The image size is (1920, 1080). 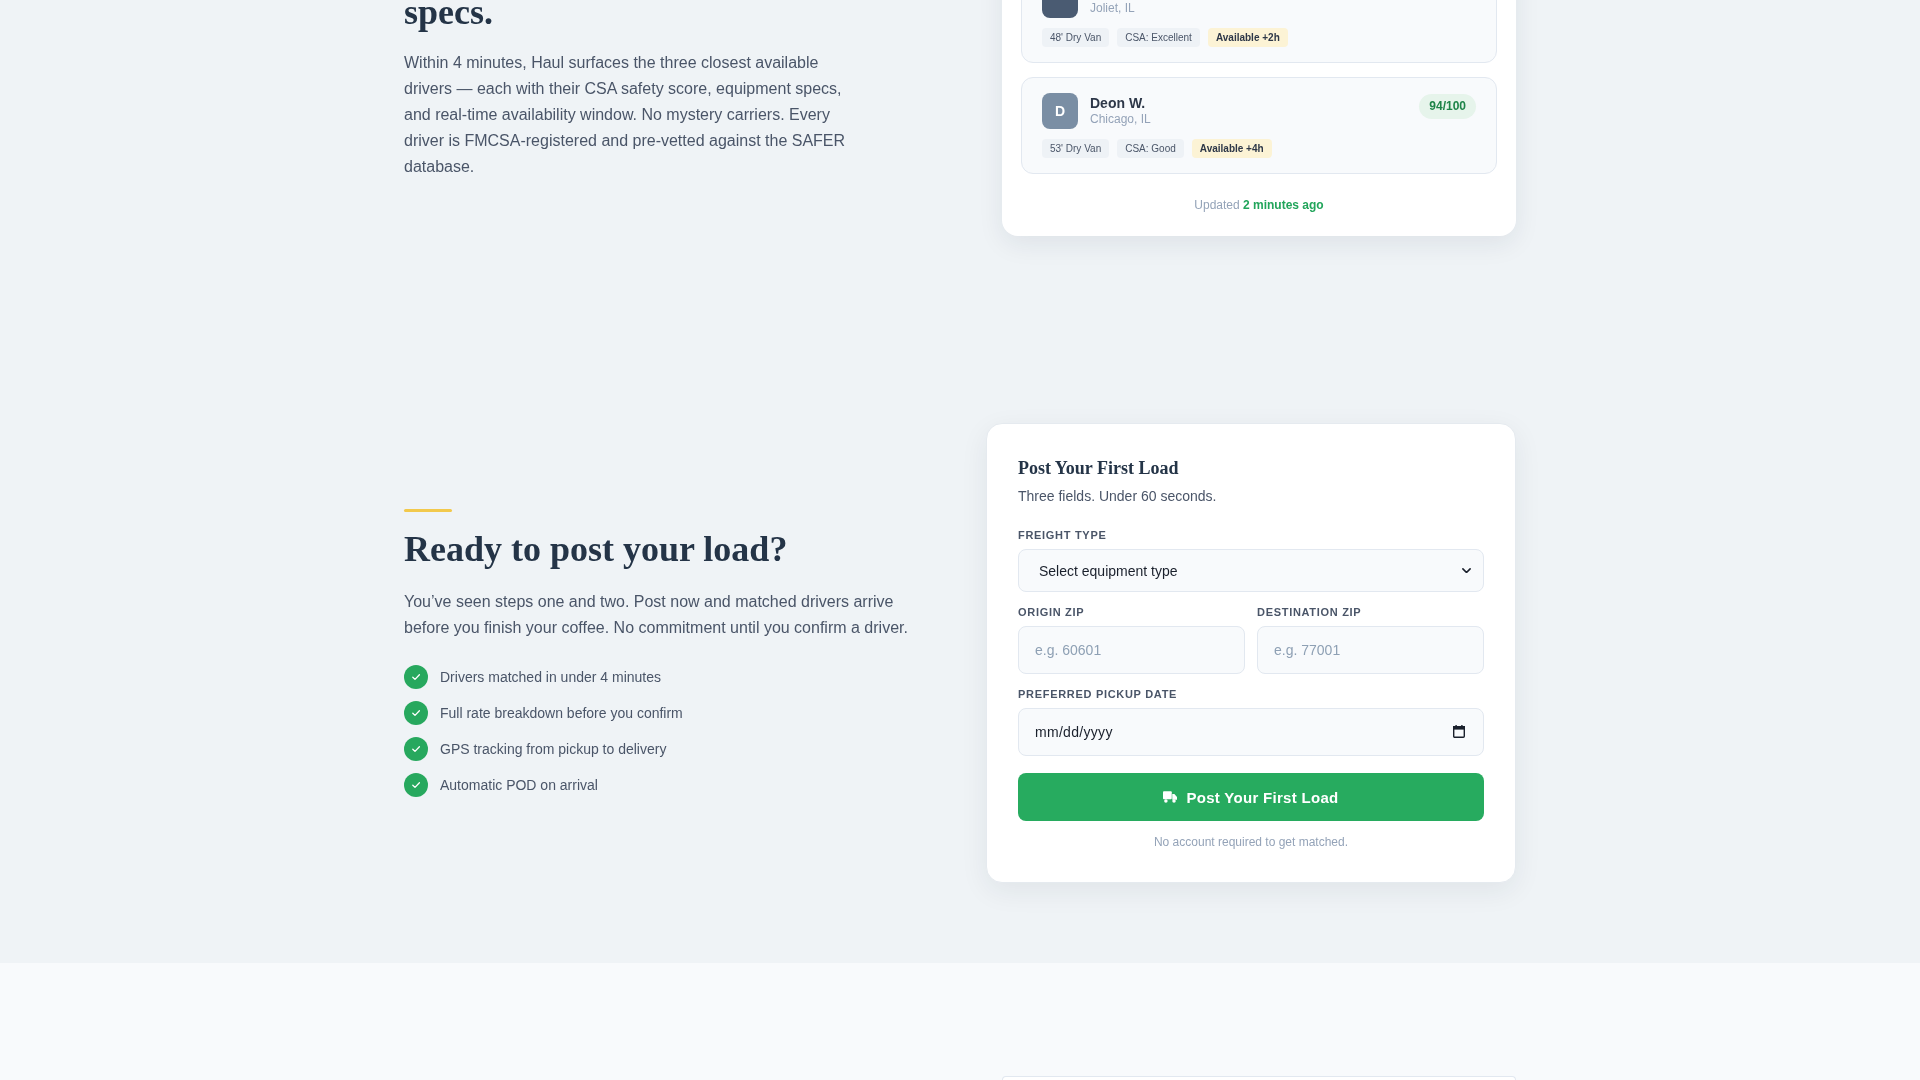 What do you see at coordinates (1251, 570) in the screenshot?
I see `select-field: Select equipment type` at bounding box center [1251, 570].